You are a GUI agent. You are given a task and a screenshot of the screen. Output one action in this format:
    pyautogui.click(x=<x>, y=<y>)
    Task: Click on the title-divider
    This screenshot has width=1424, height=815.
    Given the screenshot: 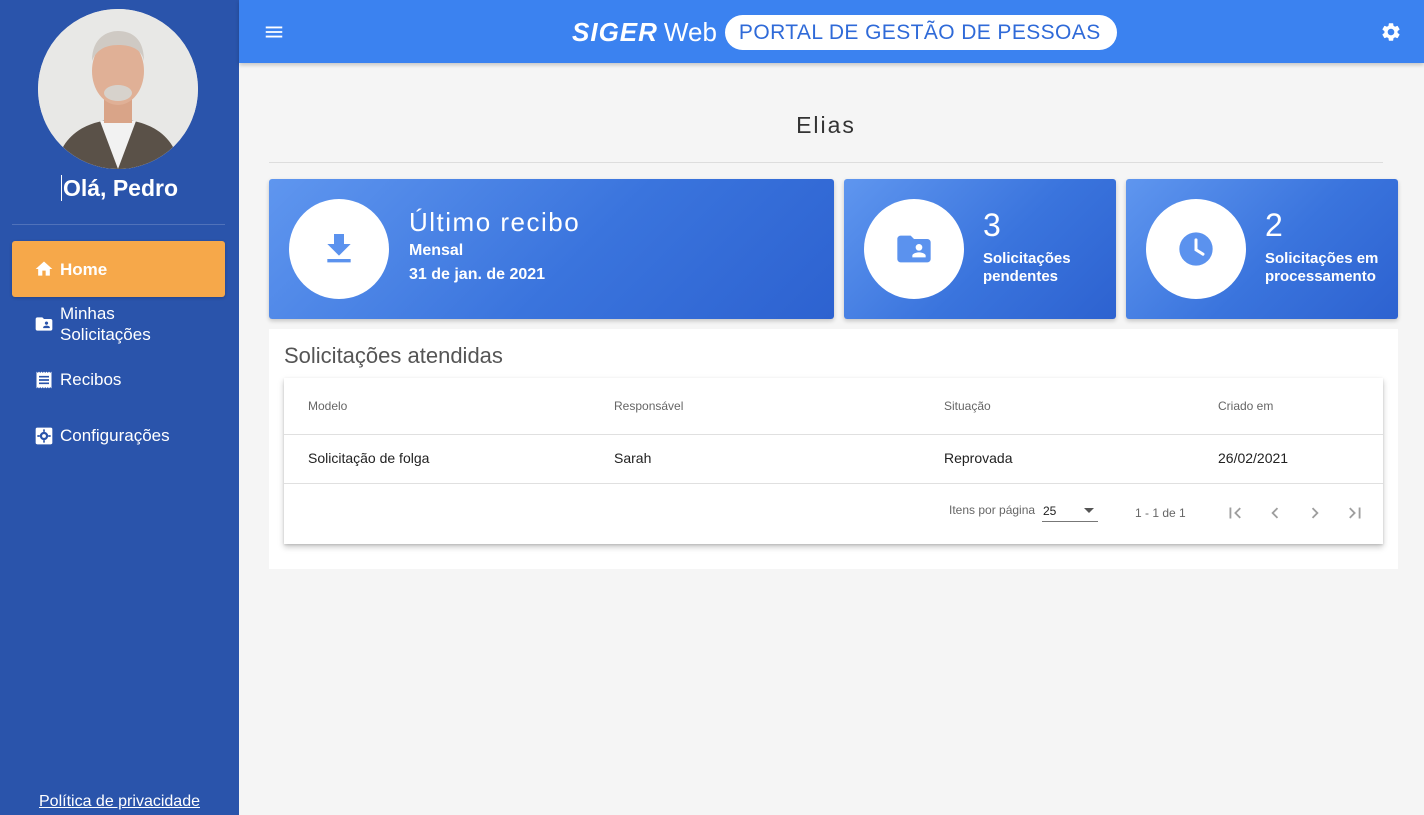 What is the action you would take?
    pyautogui.click(x=826, y=162)
    